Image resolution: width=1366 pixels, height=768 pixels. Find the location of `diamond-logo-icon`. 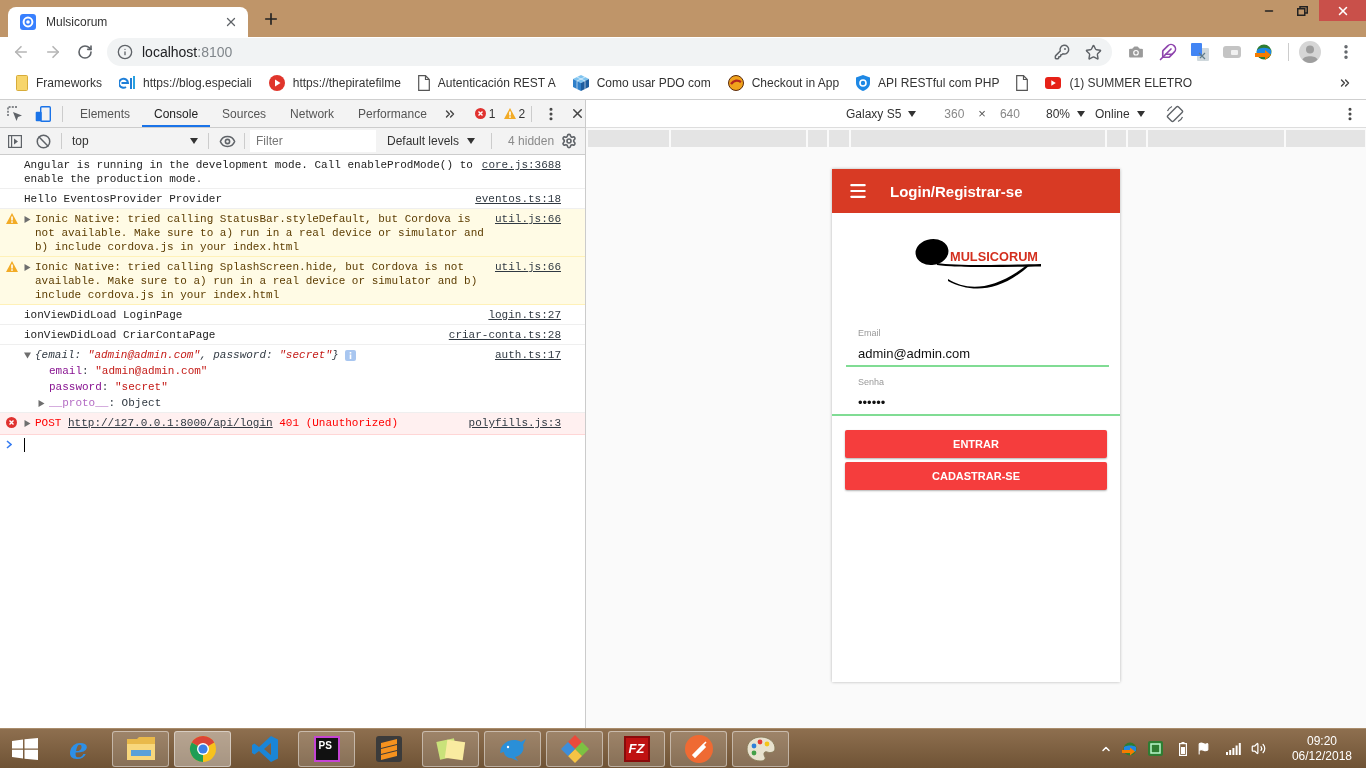

diamond-logo-icon is located at coordinates (574, 748).